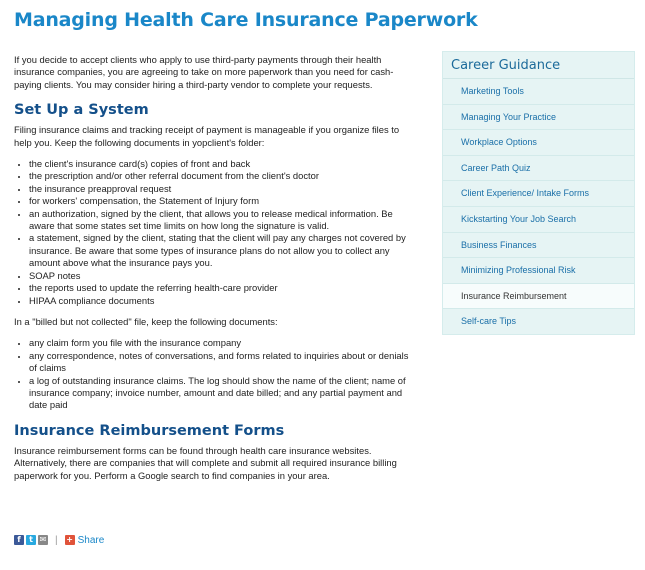  What do you see at coordinates (246, 20) in the screenshot?
I see `page-title: Managing Health Care Insurance Paperwork` at bounding box center [246, 20].